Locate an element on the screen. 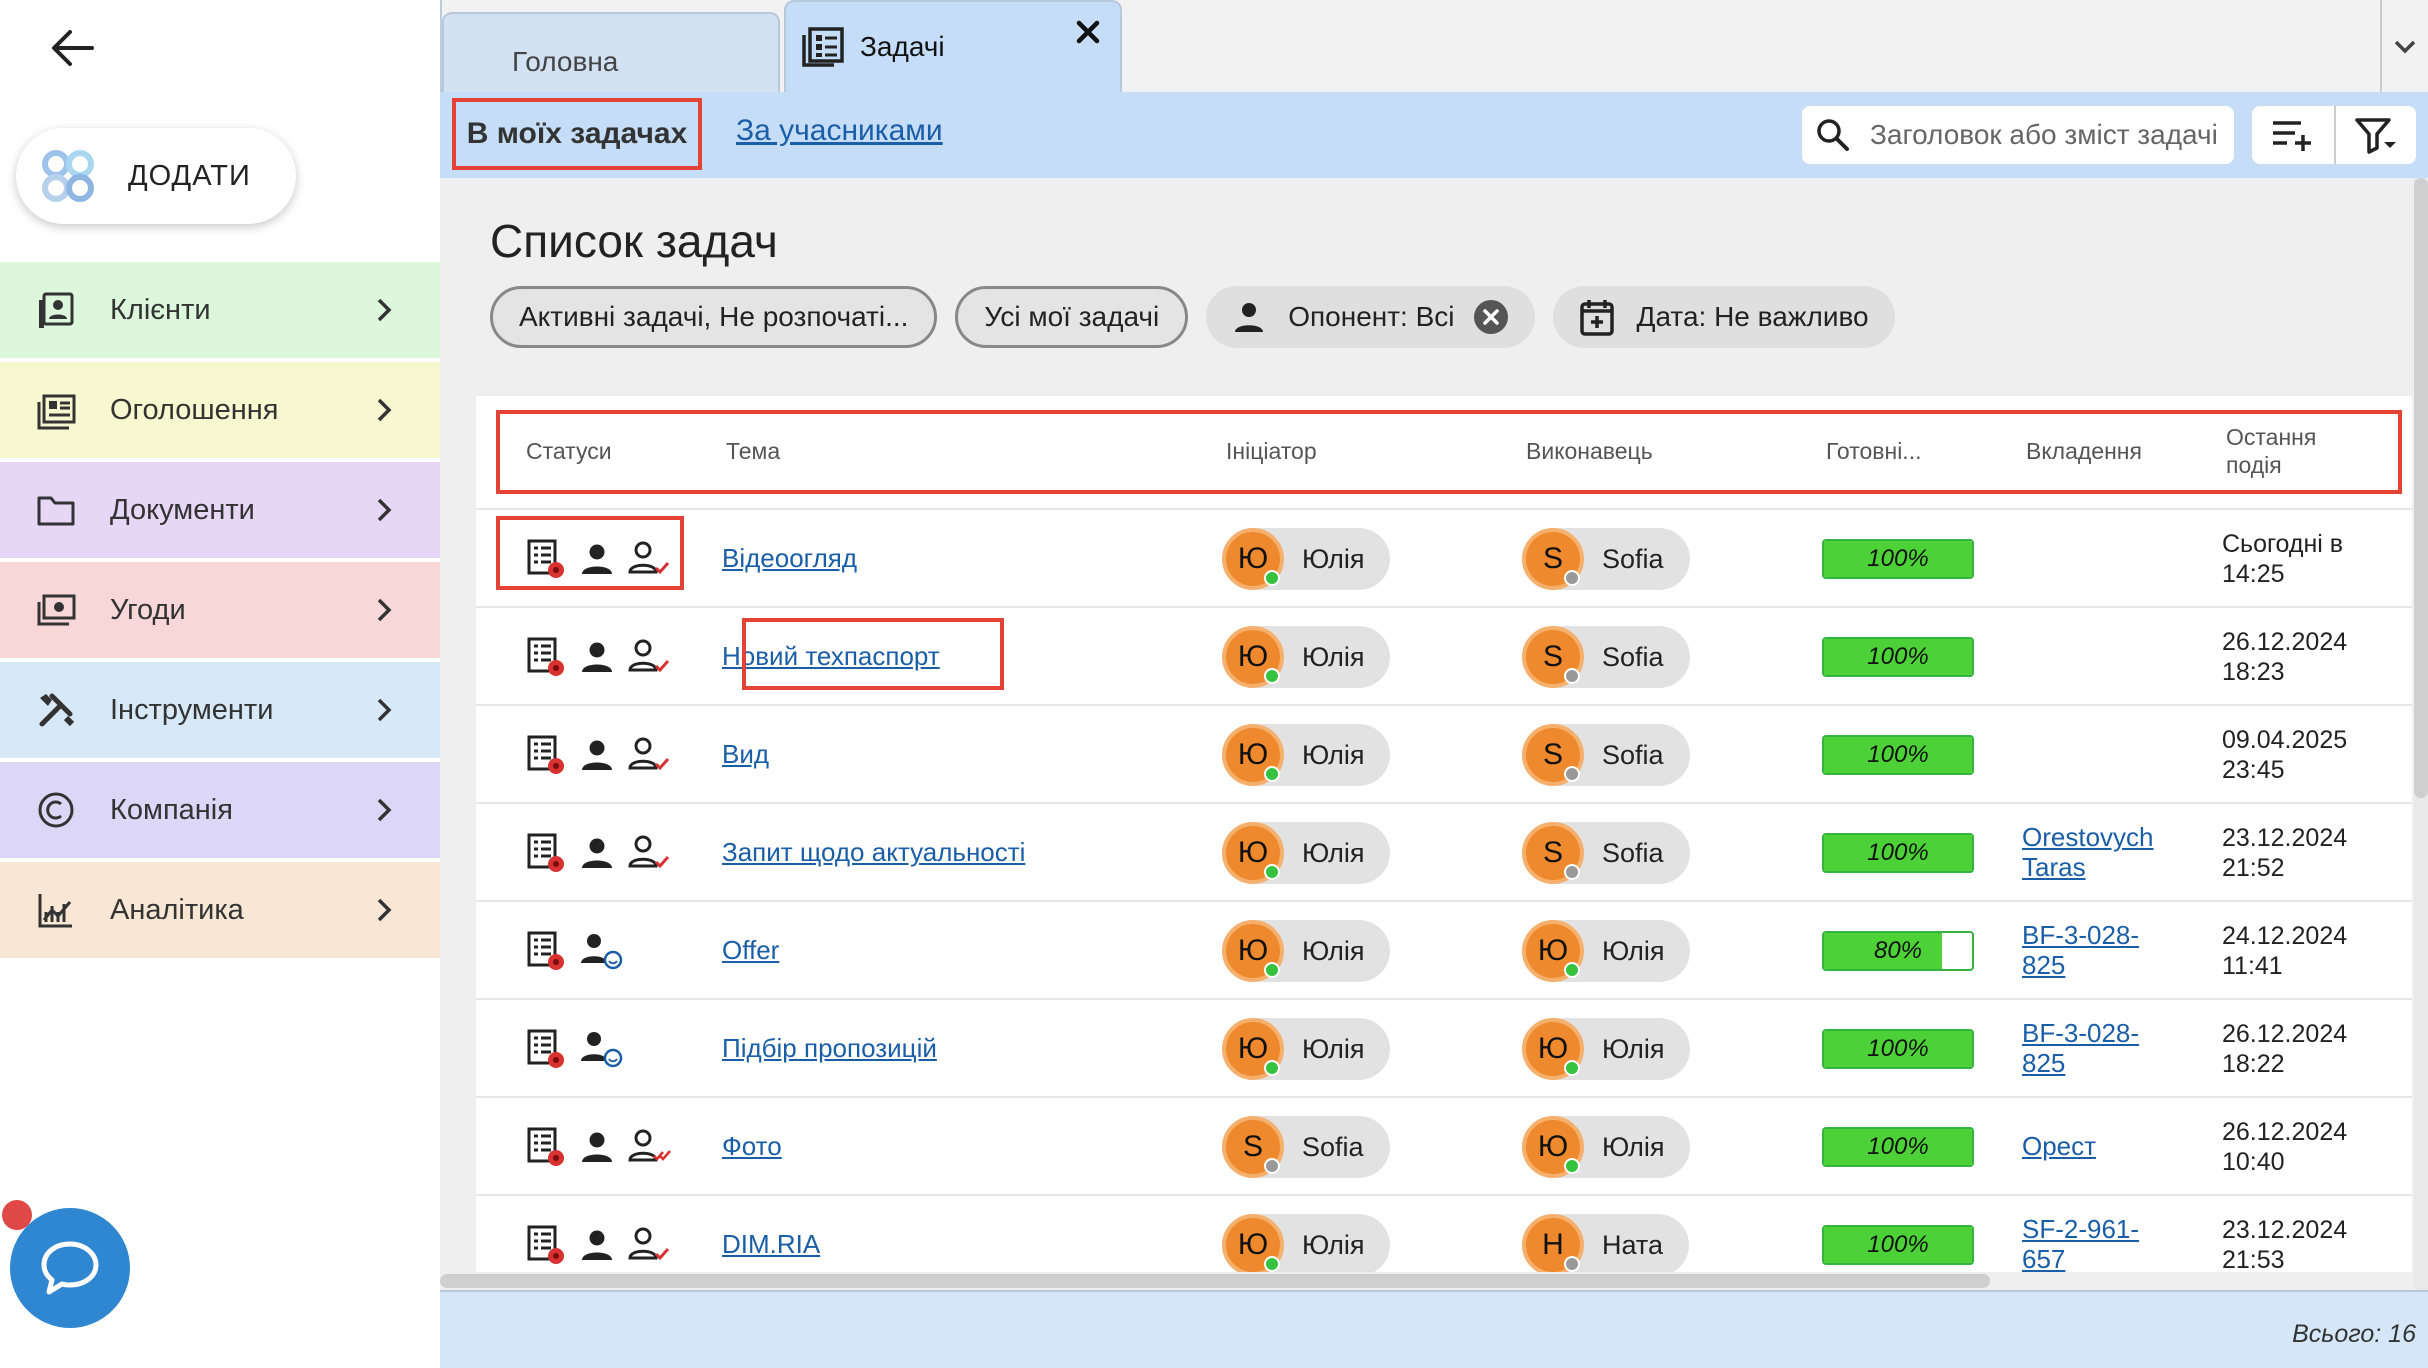 This screenshot has width=2428, height=1368. tabs-dropdown-button is located at coordinates (2404, 46).